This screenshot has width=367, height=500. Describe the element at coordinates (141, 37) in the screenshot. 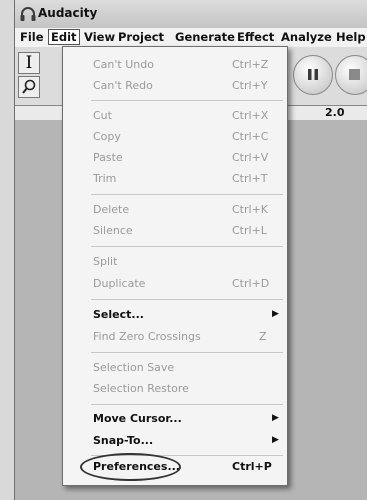

I see `menu-project: Project` at that location.